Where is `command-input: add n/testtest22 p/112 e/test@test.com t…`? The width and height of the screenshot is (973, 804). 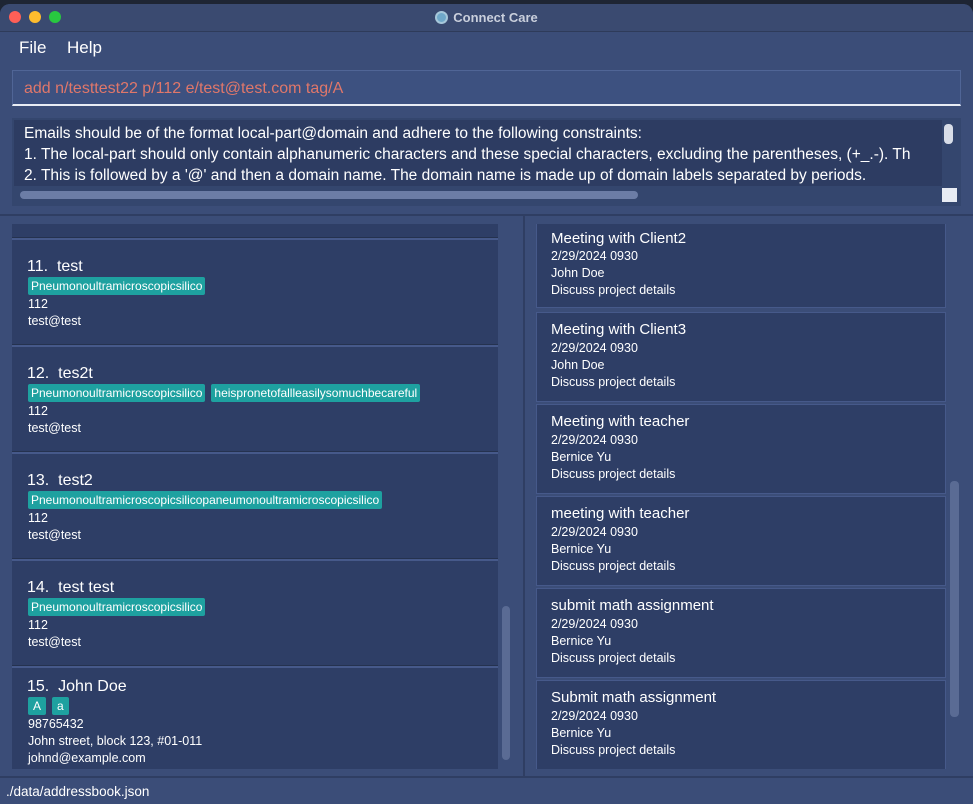 command-input: add n/testtest22 p/112 e/test@test.com t… is located at coordinates (486, 88).